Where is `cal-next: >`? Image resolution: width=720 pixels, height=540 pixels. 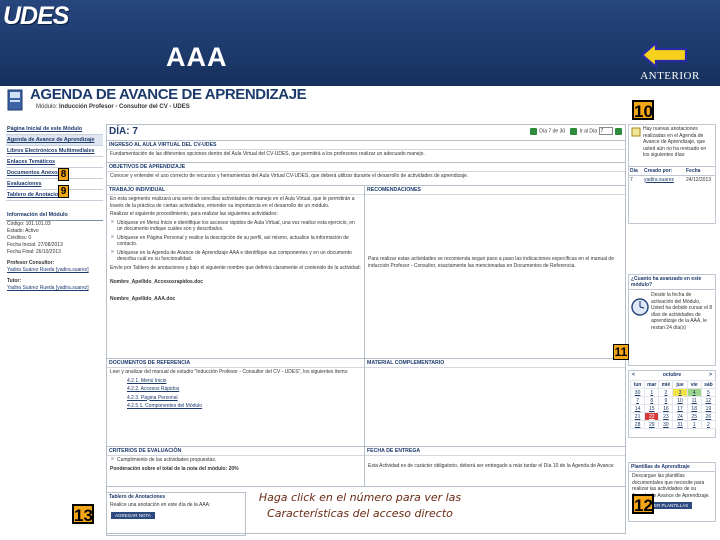
cal-next: > is located at coordinates (710, 375).